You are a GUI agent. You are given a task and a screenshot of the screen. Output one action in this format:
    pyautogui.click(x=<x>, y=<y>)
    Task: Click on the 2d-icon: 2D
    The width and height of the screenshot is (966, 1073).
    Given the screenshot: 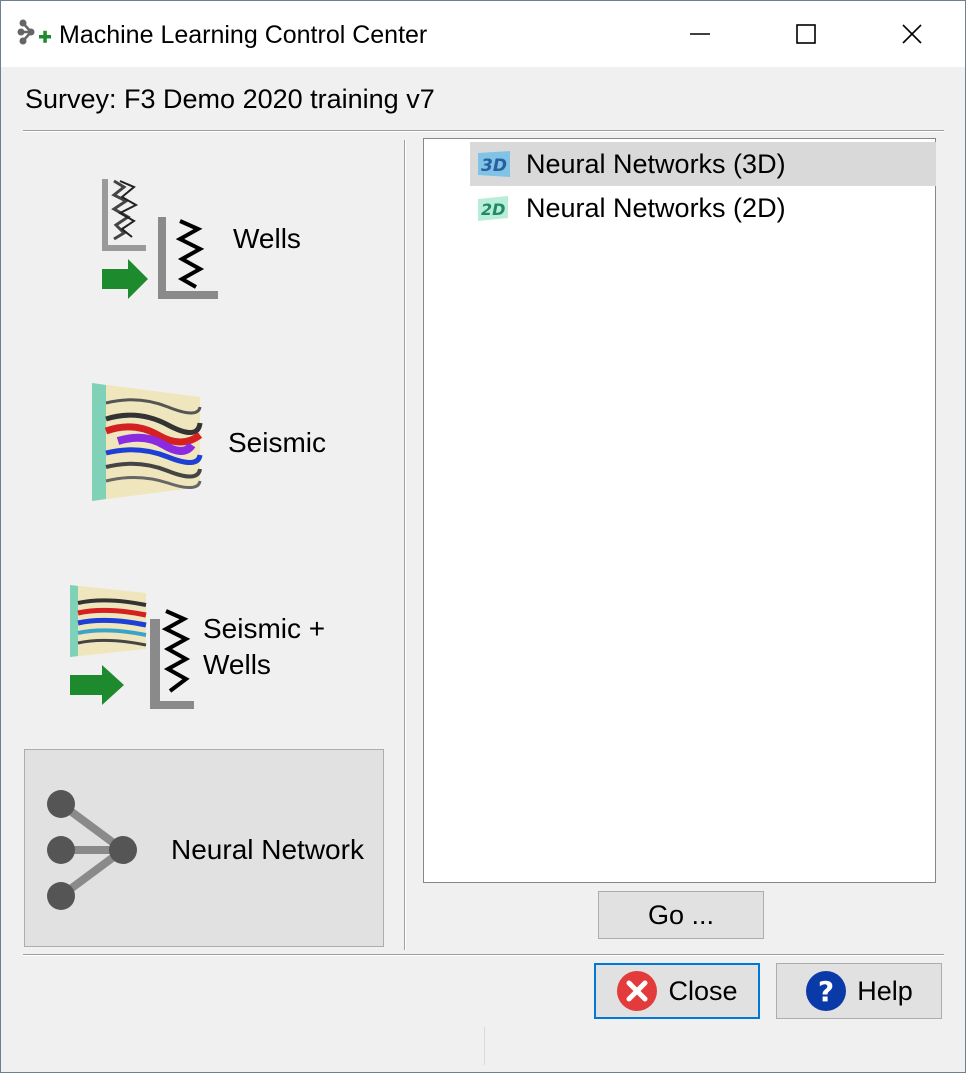 What is the action you would take?
    pyautogui.click(x=493, y=208)
    